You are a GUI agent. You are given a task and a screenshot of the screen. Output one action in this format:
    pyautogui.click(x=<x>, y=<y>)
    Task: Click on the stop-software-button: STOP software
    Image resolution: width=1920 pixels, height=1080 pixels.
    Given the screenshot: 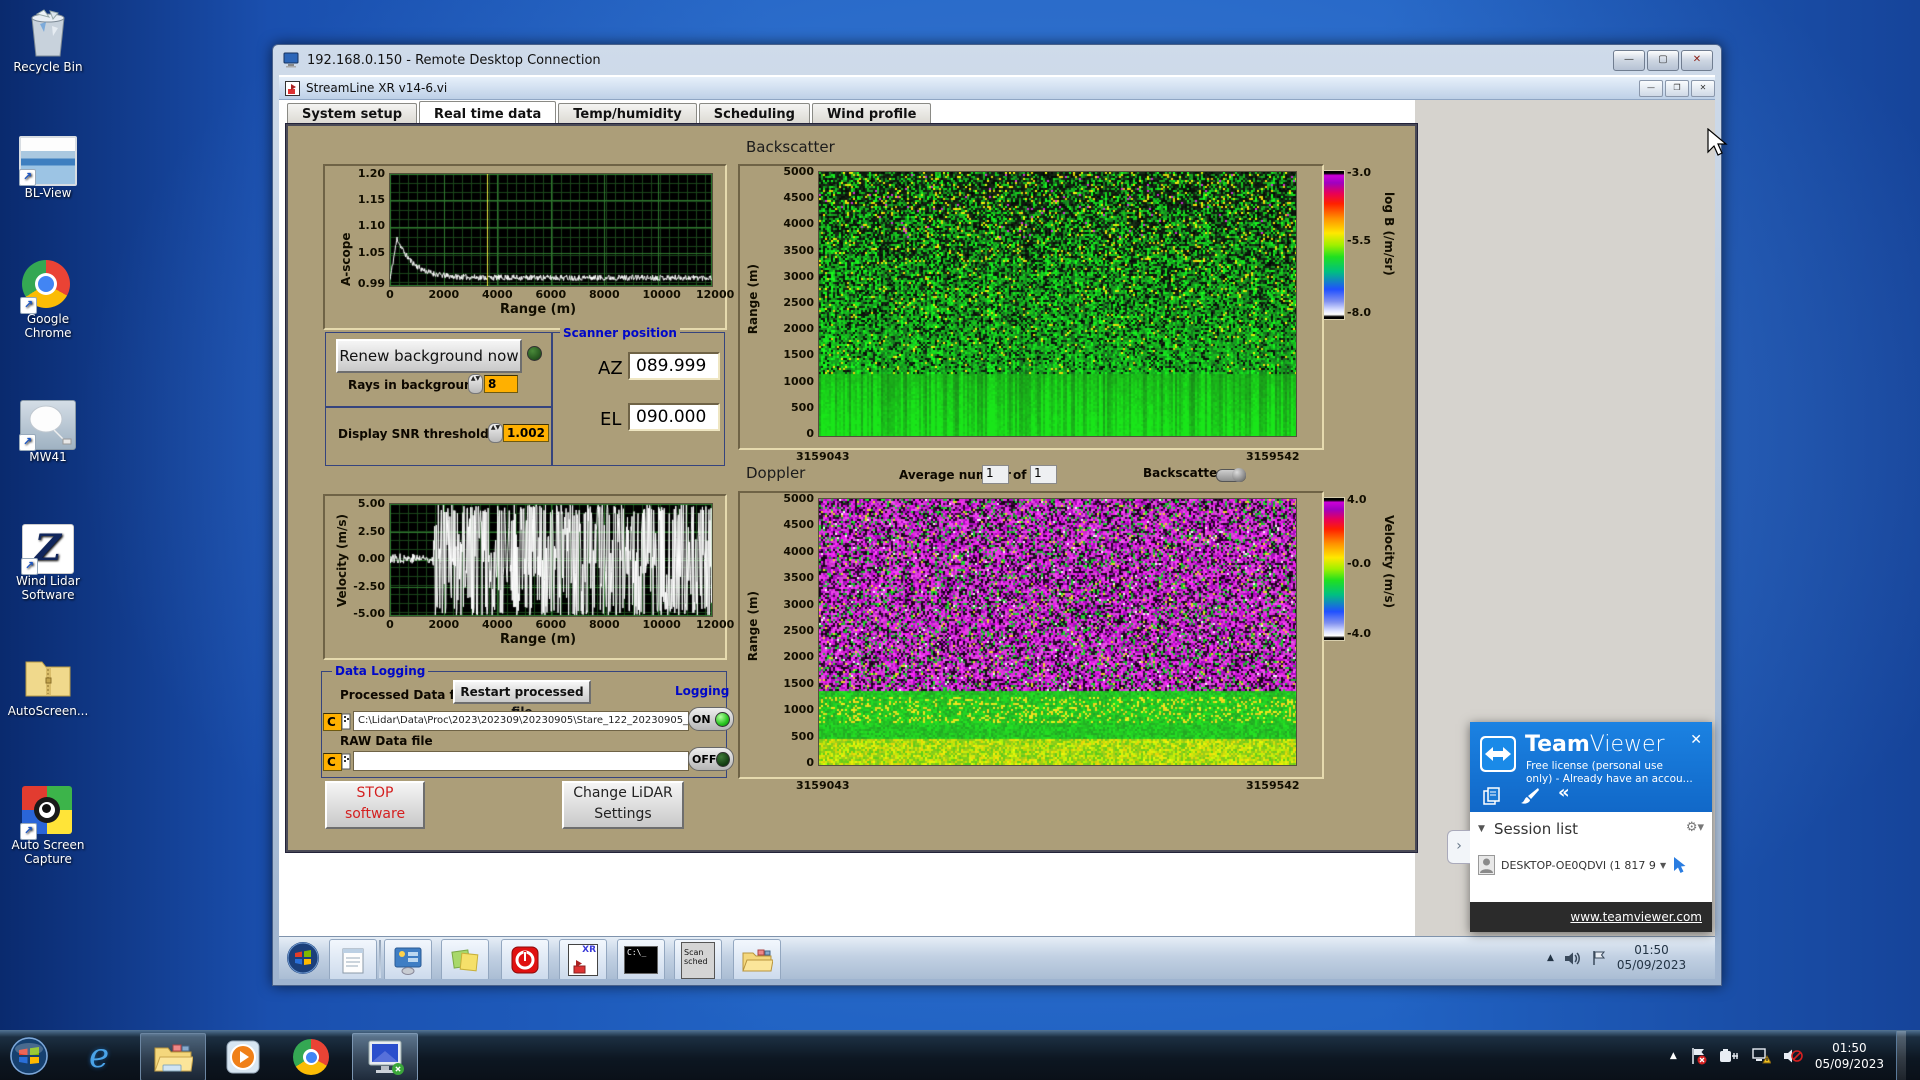 What is the action you would take?
    pyautogui.click(x=375, y=805)
    